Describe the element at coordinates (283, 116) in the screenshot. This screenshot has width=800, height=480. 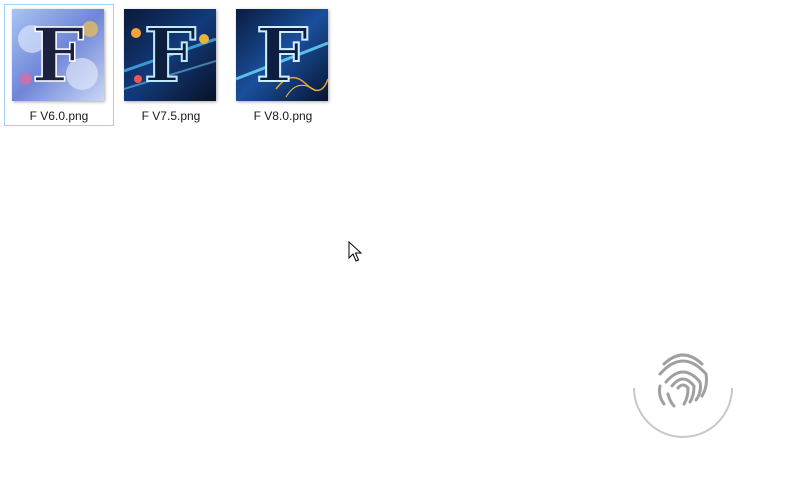
I see `file-name: F V8.0.png` at that location.